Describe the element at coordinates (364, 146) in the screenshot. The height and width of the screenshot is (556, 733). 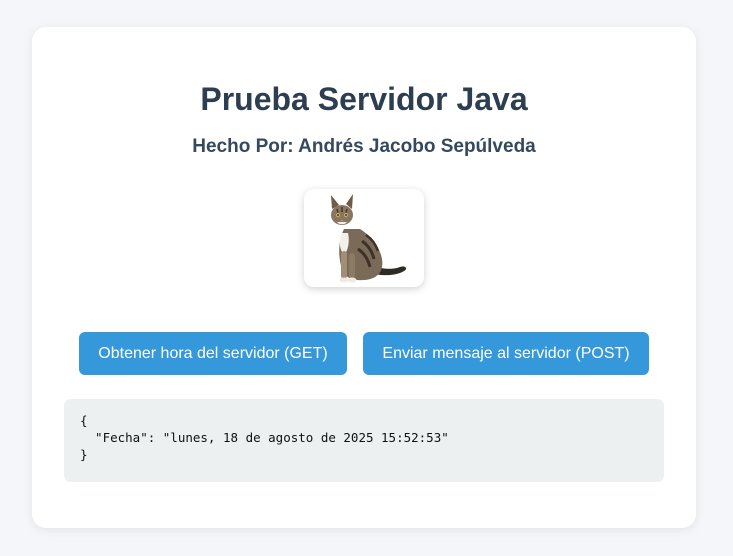
I see `author-subtitle: Hecho Por: Andrés Jacobo Sepúlveda` at that location.